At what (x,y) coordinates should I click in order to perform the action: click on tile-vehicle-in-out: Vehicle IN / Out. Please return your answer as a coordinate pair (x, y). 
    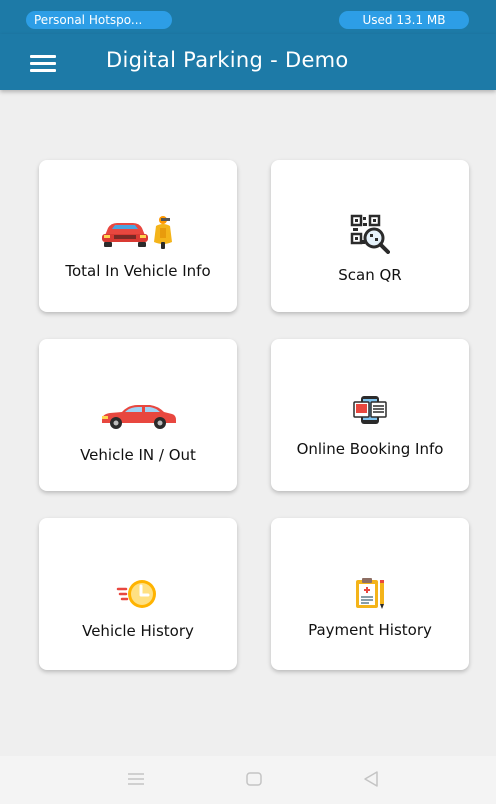
    Looking at the image, I should click on (138, 415).